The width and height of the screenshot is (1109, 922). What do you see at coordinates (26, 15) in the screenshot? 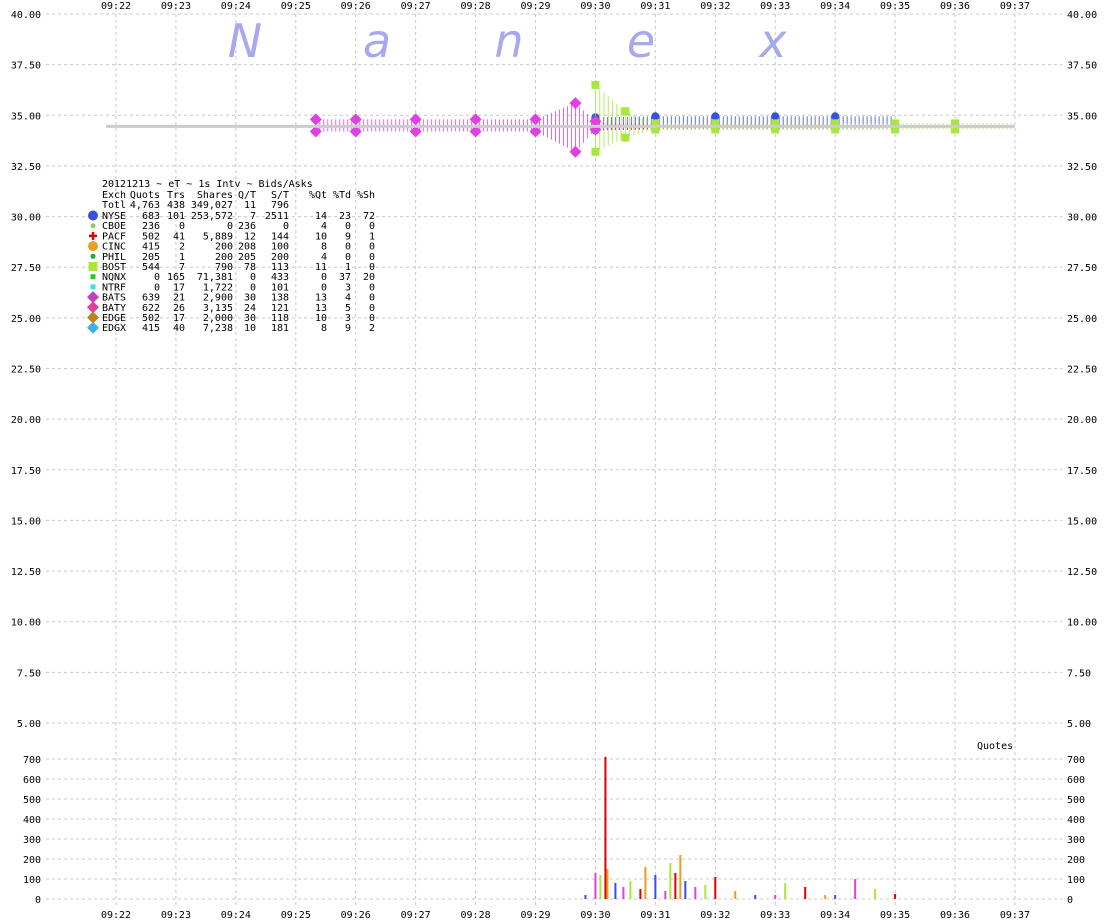
I see `y-tick-label-left: 40.00` at bounding box center [26, 15].